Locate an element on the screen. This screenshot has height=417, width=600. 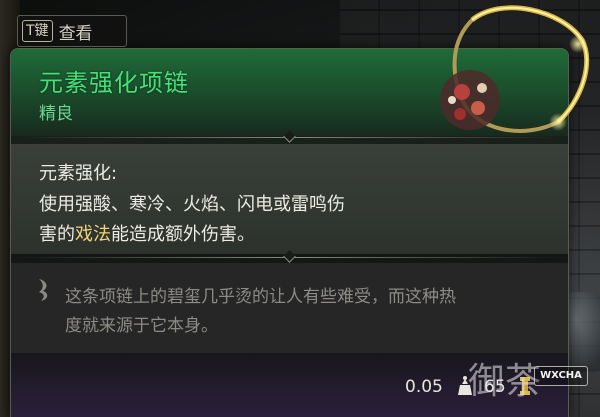
item-weight: 0.05 is located at coordinates (424, 387).